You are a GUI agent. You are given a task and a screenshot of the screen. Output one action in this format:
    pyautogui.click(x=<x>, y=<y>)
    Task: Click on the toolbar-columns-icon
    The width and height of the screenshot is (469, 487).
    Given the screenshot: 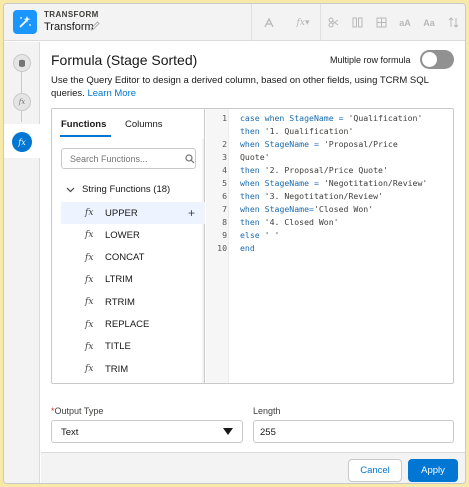 What is the action you would take?
    pyautogui.click(x=357, y=22)
    